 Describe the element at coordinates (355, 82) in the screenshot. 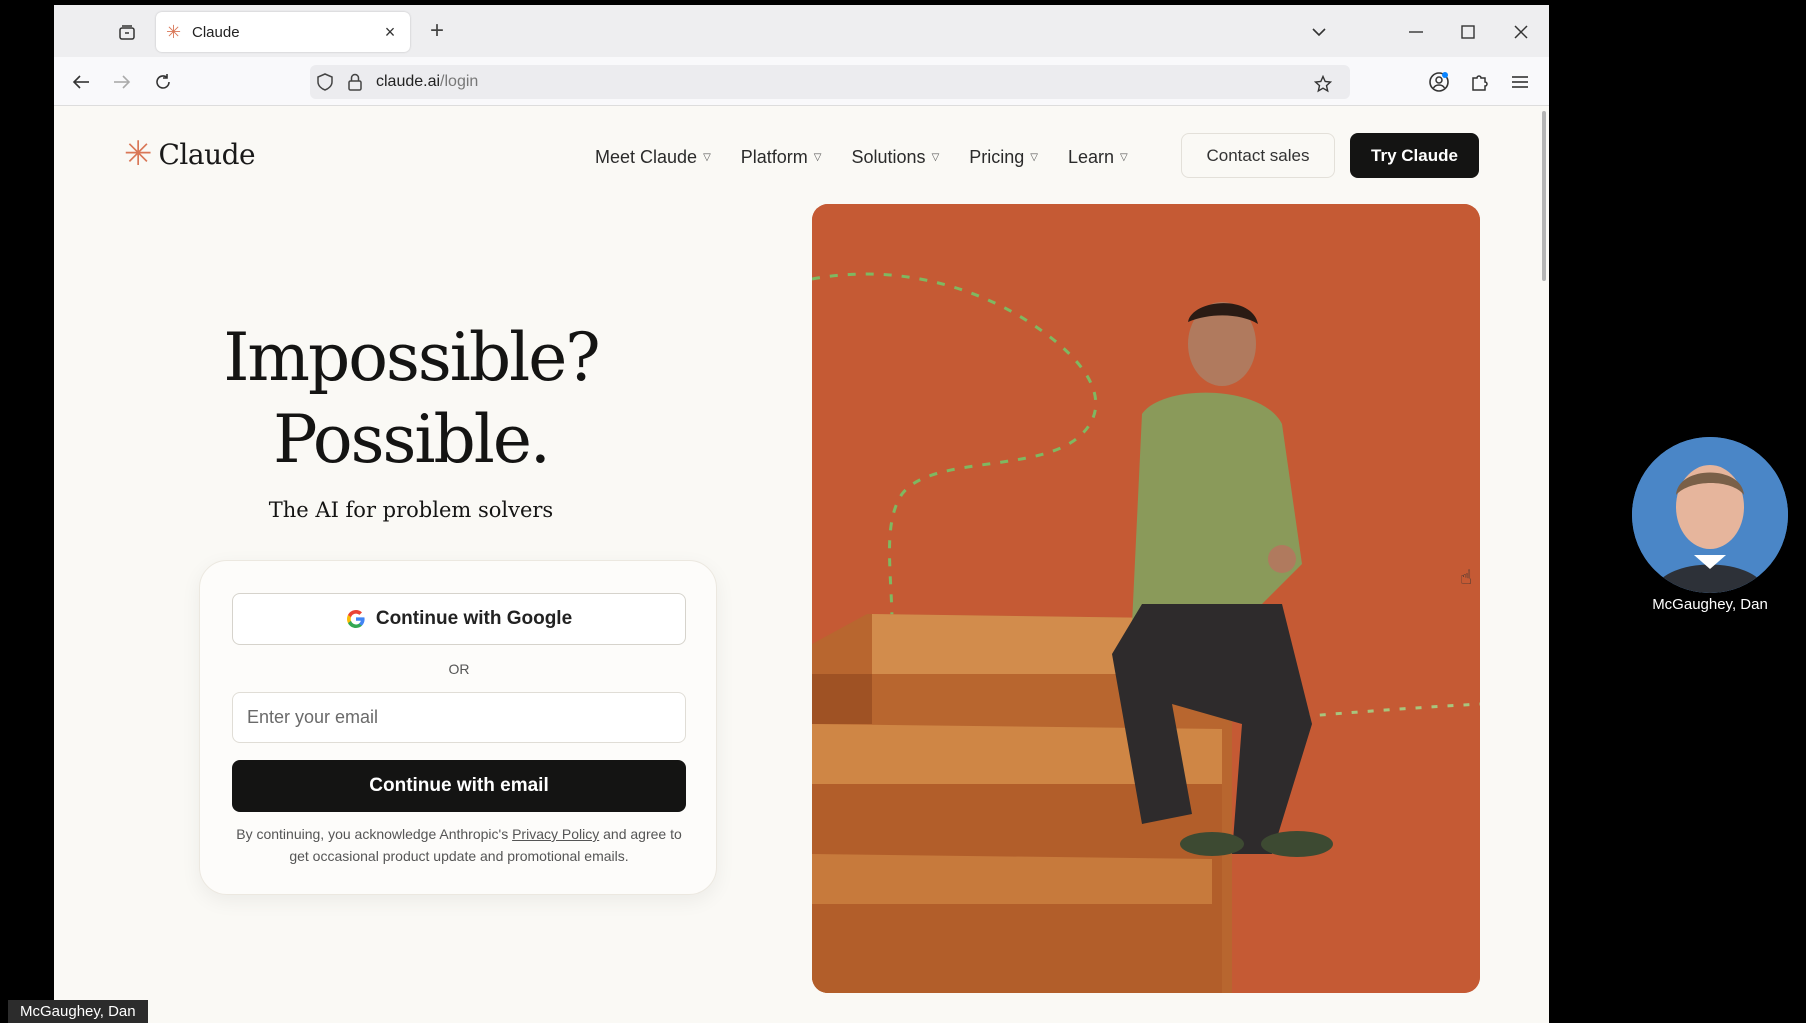

I see `lock-icon` at that location.